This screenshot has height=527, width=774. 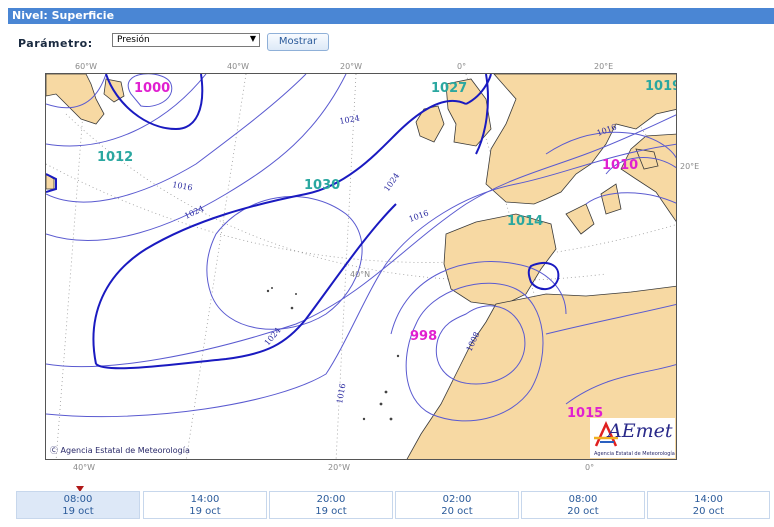 I want to click on lon-label-top: 0°, so click(x=462, y=66).